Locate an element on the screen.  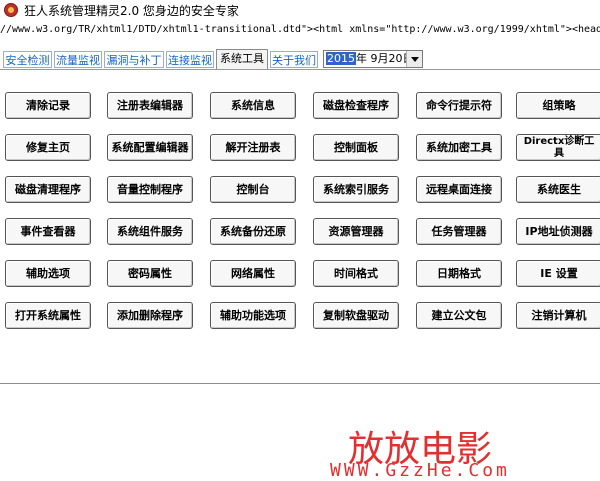
command-prompt-button: 命令行提示符 is located at coordinates (459, 105).